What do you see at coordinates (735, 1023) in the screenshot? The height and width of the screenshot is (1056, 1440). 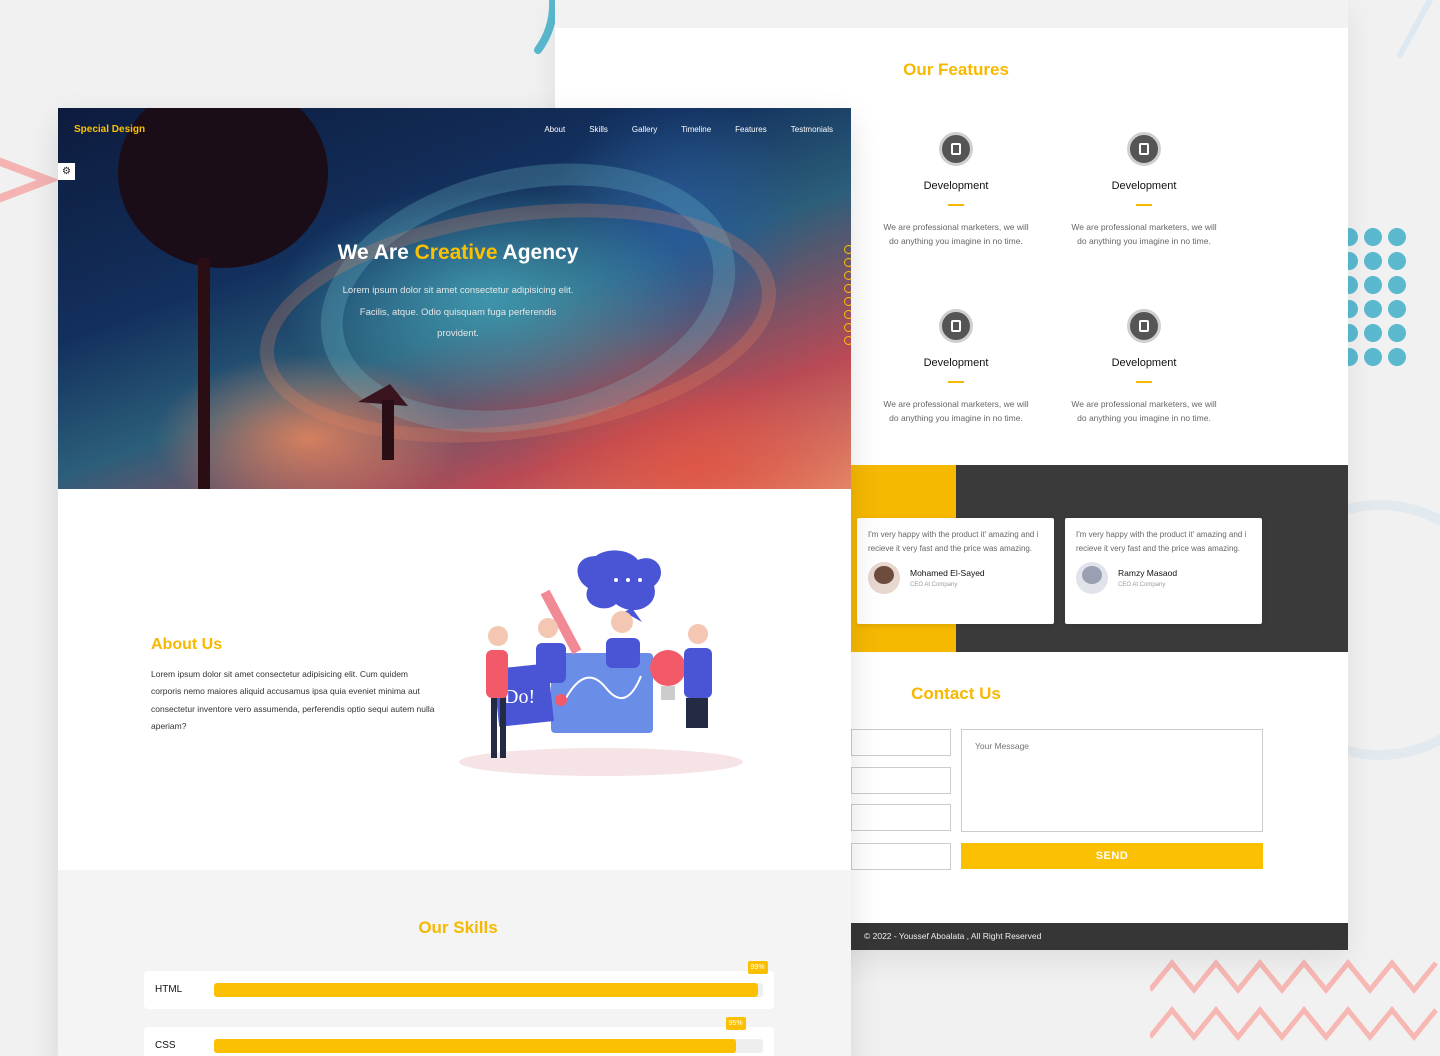 I see `skill-percent-badge: 95%` at bounding box center [735, 1023].